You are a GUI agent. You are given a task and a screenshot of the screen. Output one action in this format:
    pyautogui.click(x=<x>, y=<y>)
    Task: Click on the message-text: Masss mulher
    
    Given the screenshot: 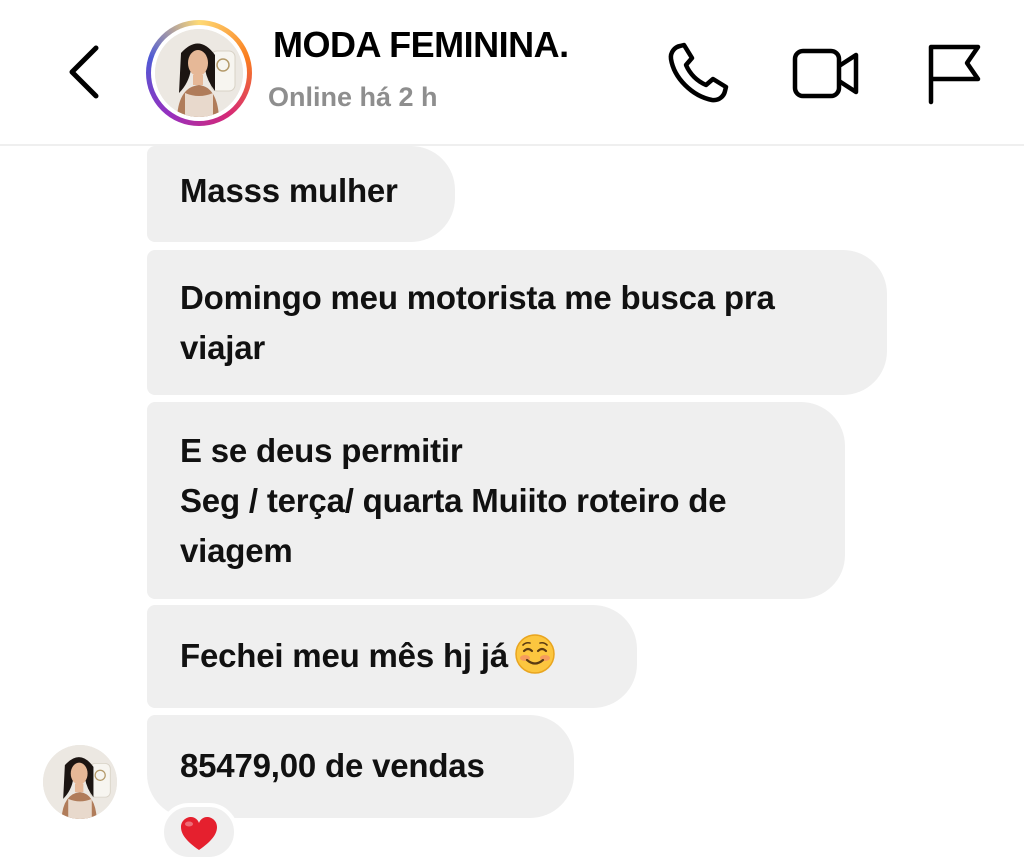 What is the action you would take?
    pyautogui.click(x=289, y=190)
    